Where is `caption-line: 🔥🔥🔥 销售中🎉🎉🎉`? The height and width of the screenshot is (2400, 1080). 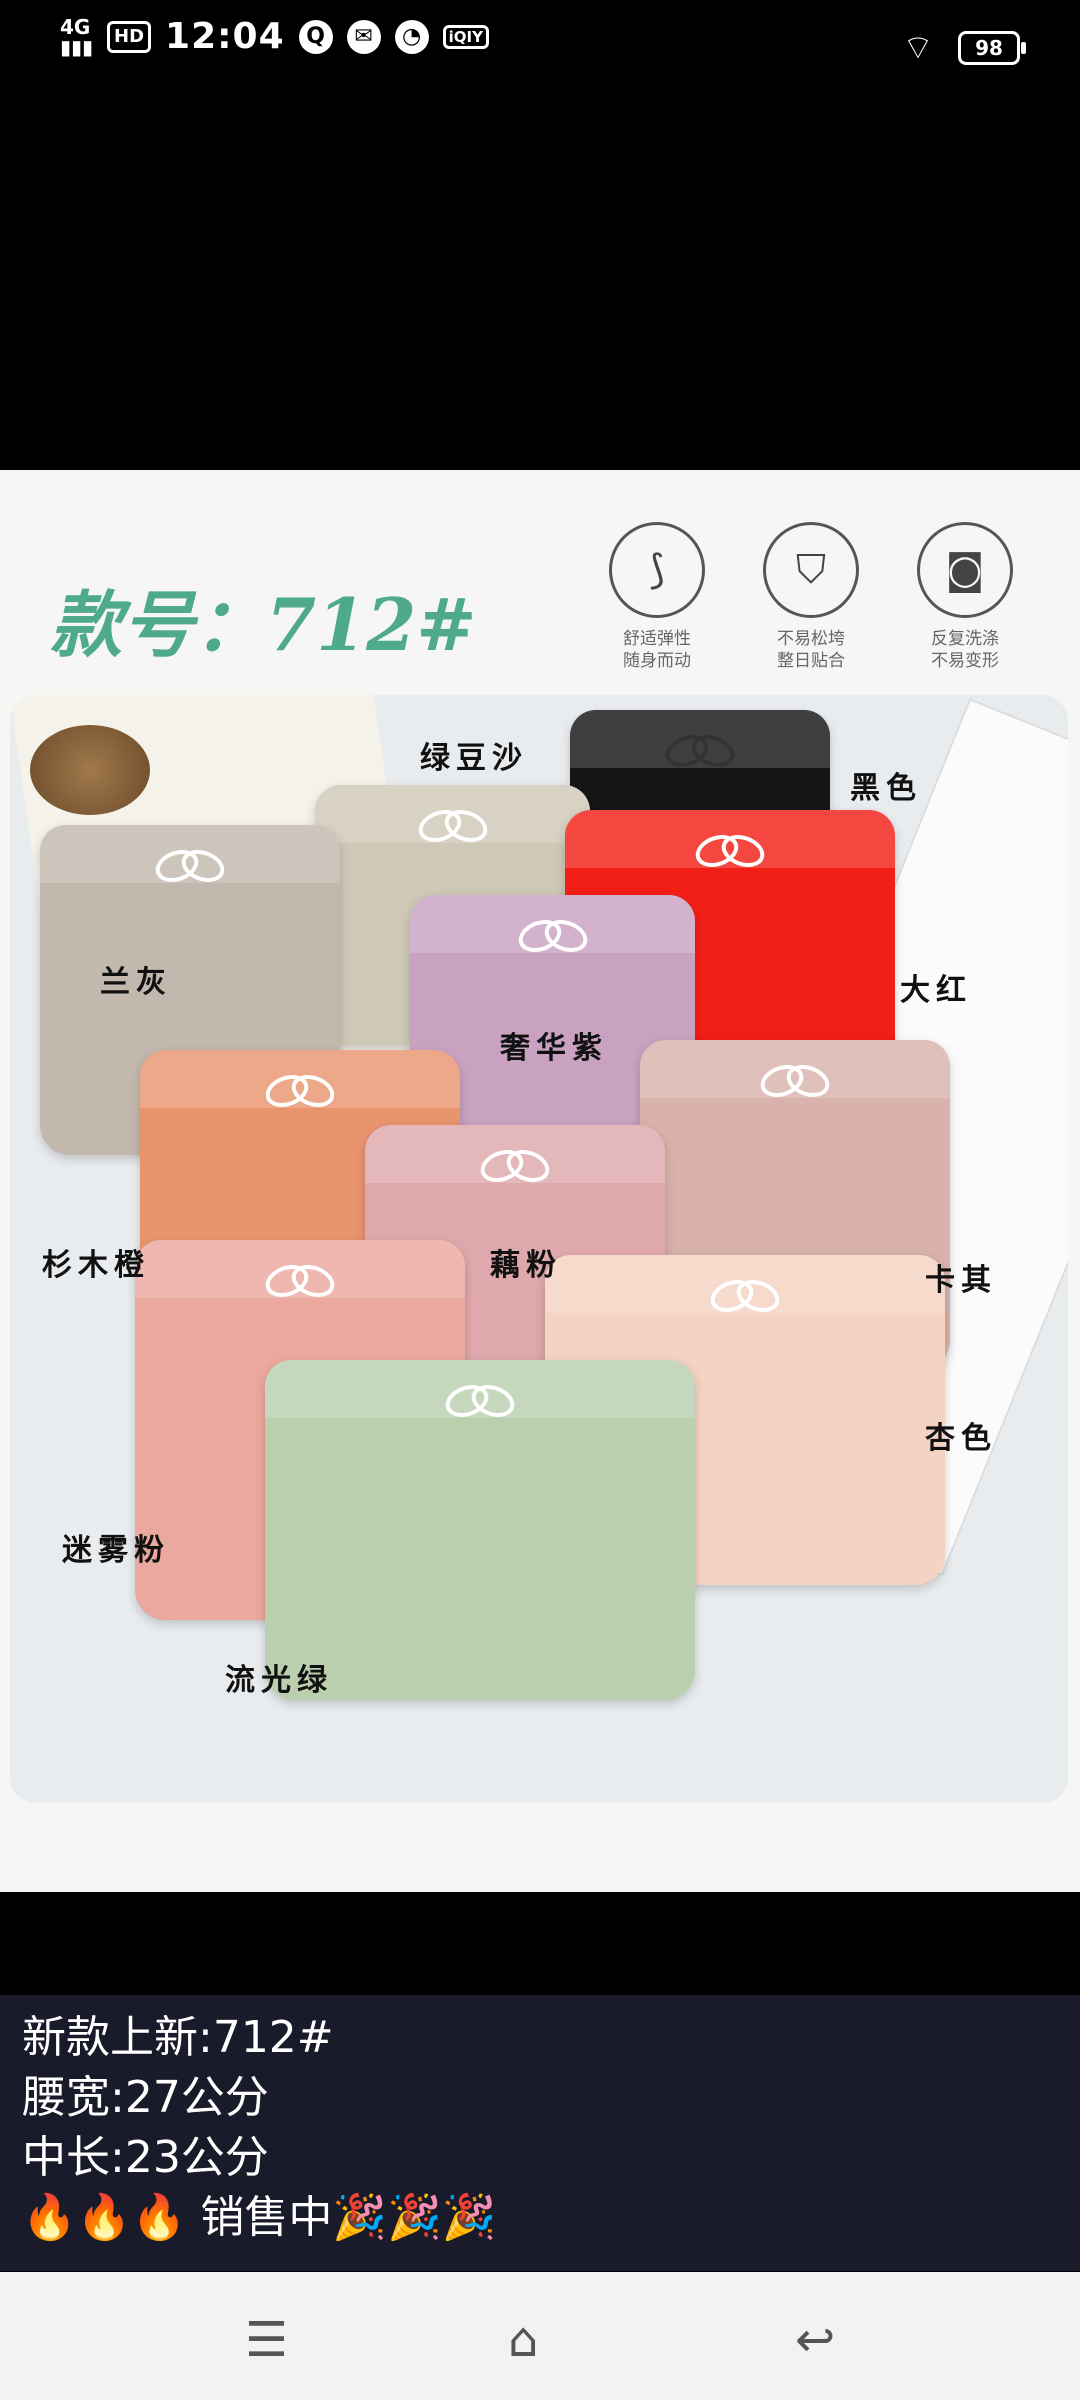 caption-line: 🔥🔥🔥 销售中🎉🎉🎉 is located at coordinates (259, 2217).